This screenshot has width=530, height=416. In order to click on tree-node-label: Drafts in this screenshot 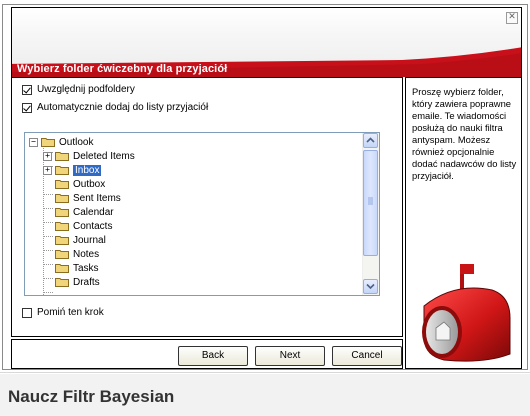, I will do `click(86, 282)`.